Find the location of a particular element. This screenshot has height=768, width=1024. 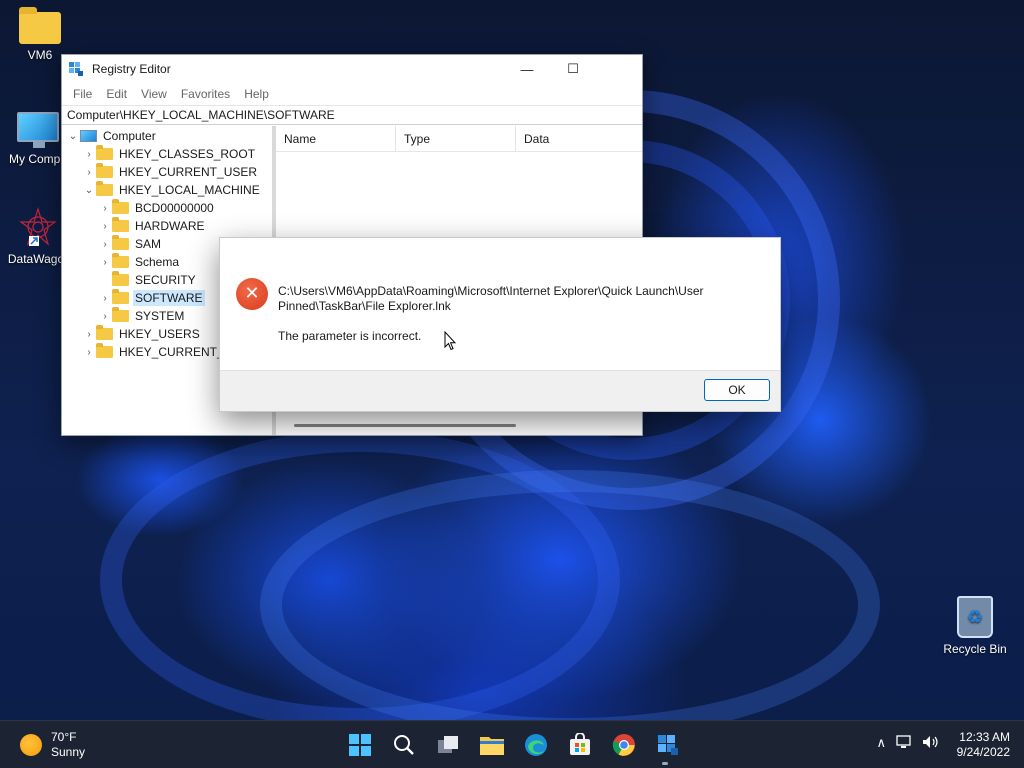

menu-file: File is located at coordinates (82, 94).